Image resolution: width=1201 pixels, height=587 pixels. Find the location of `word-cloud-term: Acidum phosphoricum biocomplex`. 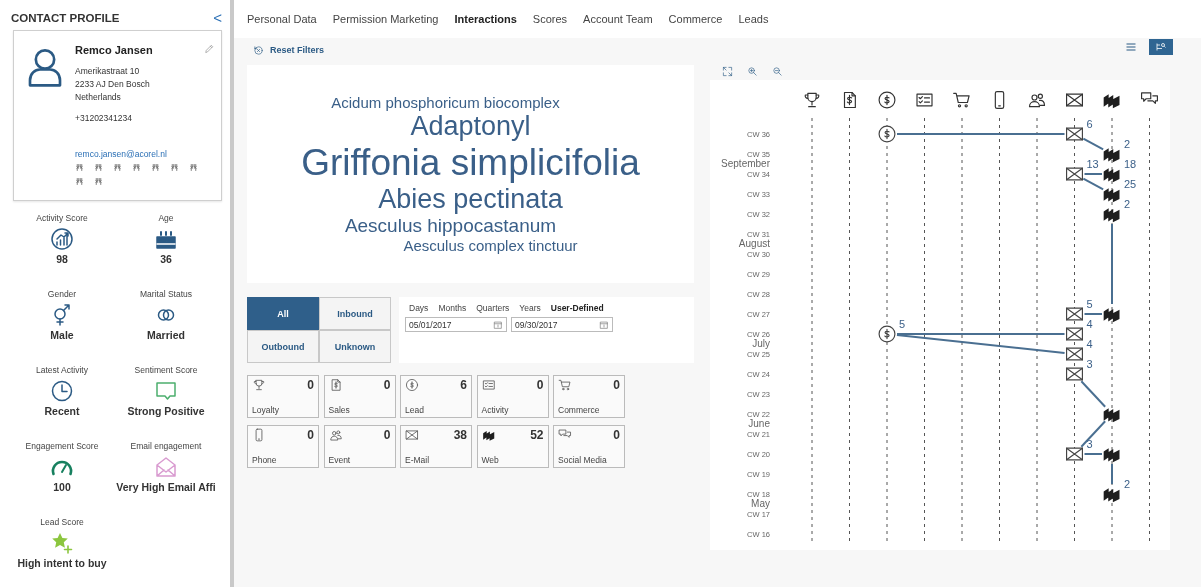

word-cloud-term: Acidum phosphoricum biocomplex is located at coordinates (445, 102).